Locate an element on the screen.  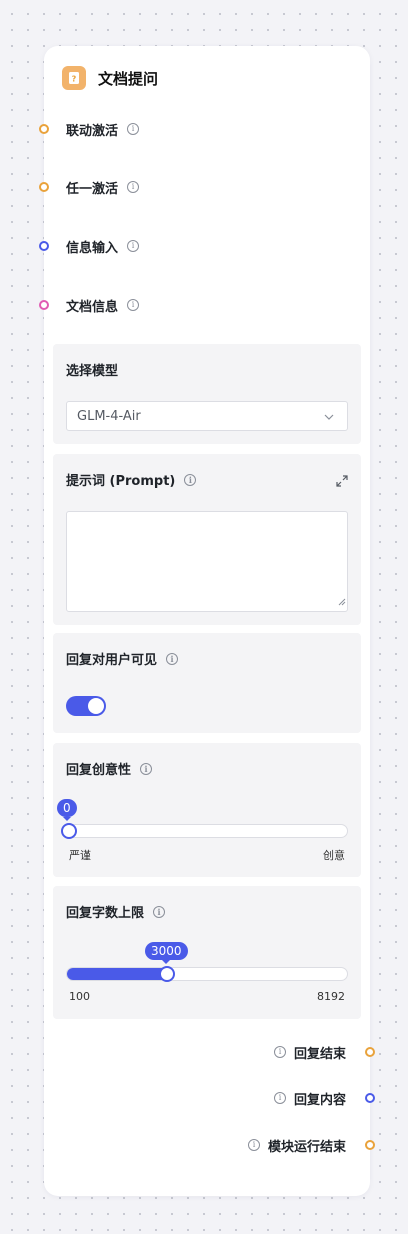
section-title: 回复对用户可见 i is located at coordinates (122, 658).